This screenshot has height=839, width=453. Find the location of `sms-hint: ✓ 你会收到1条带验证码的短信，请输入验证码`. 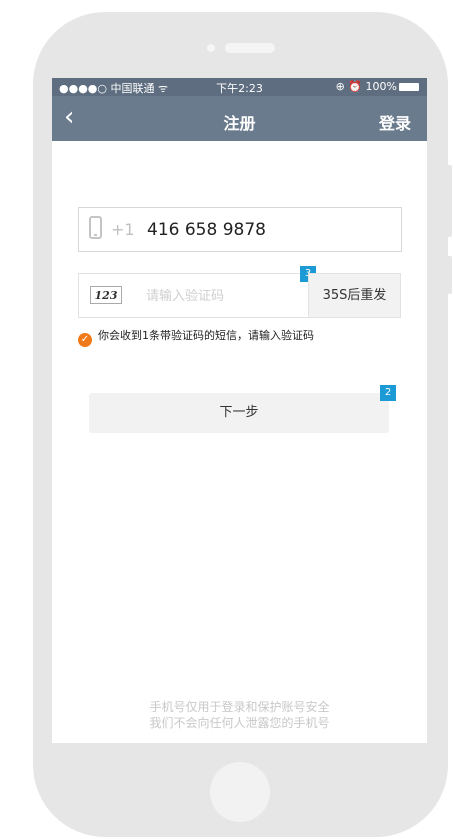

sms-hint: ✓ 你会收到1条带验证码的短信，请输入验证码 is located at coordinates (196, 337).